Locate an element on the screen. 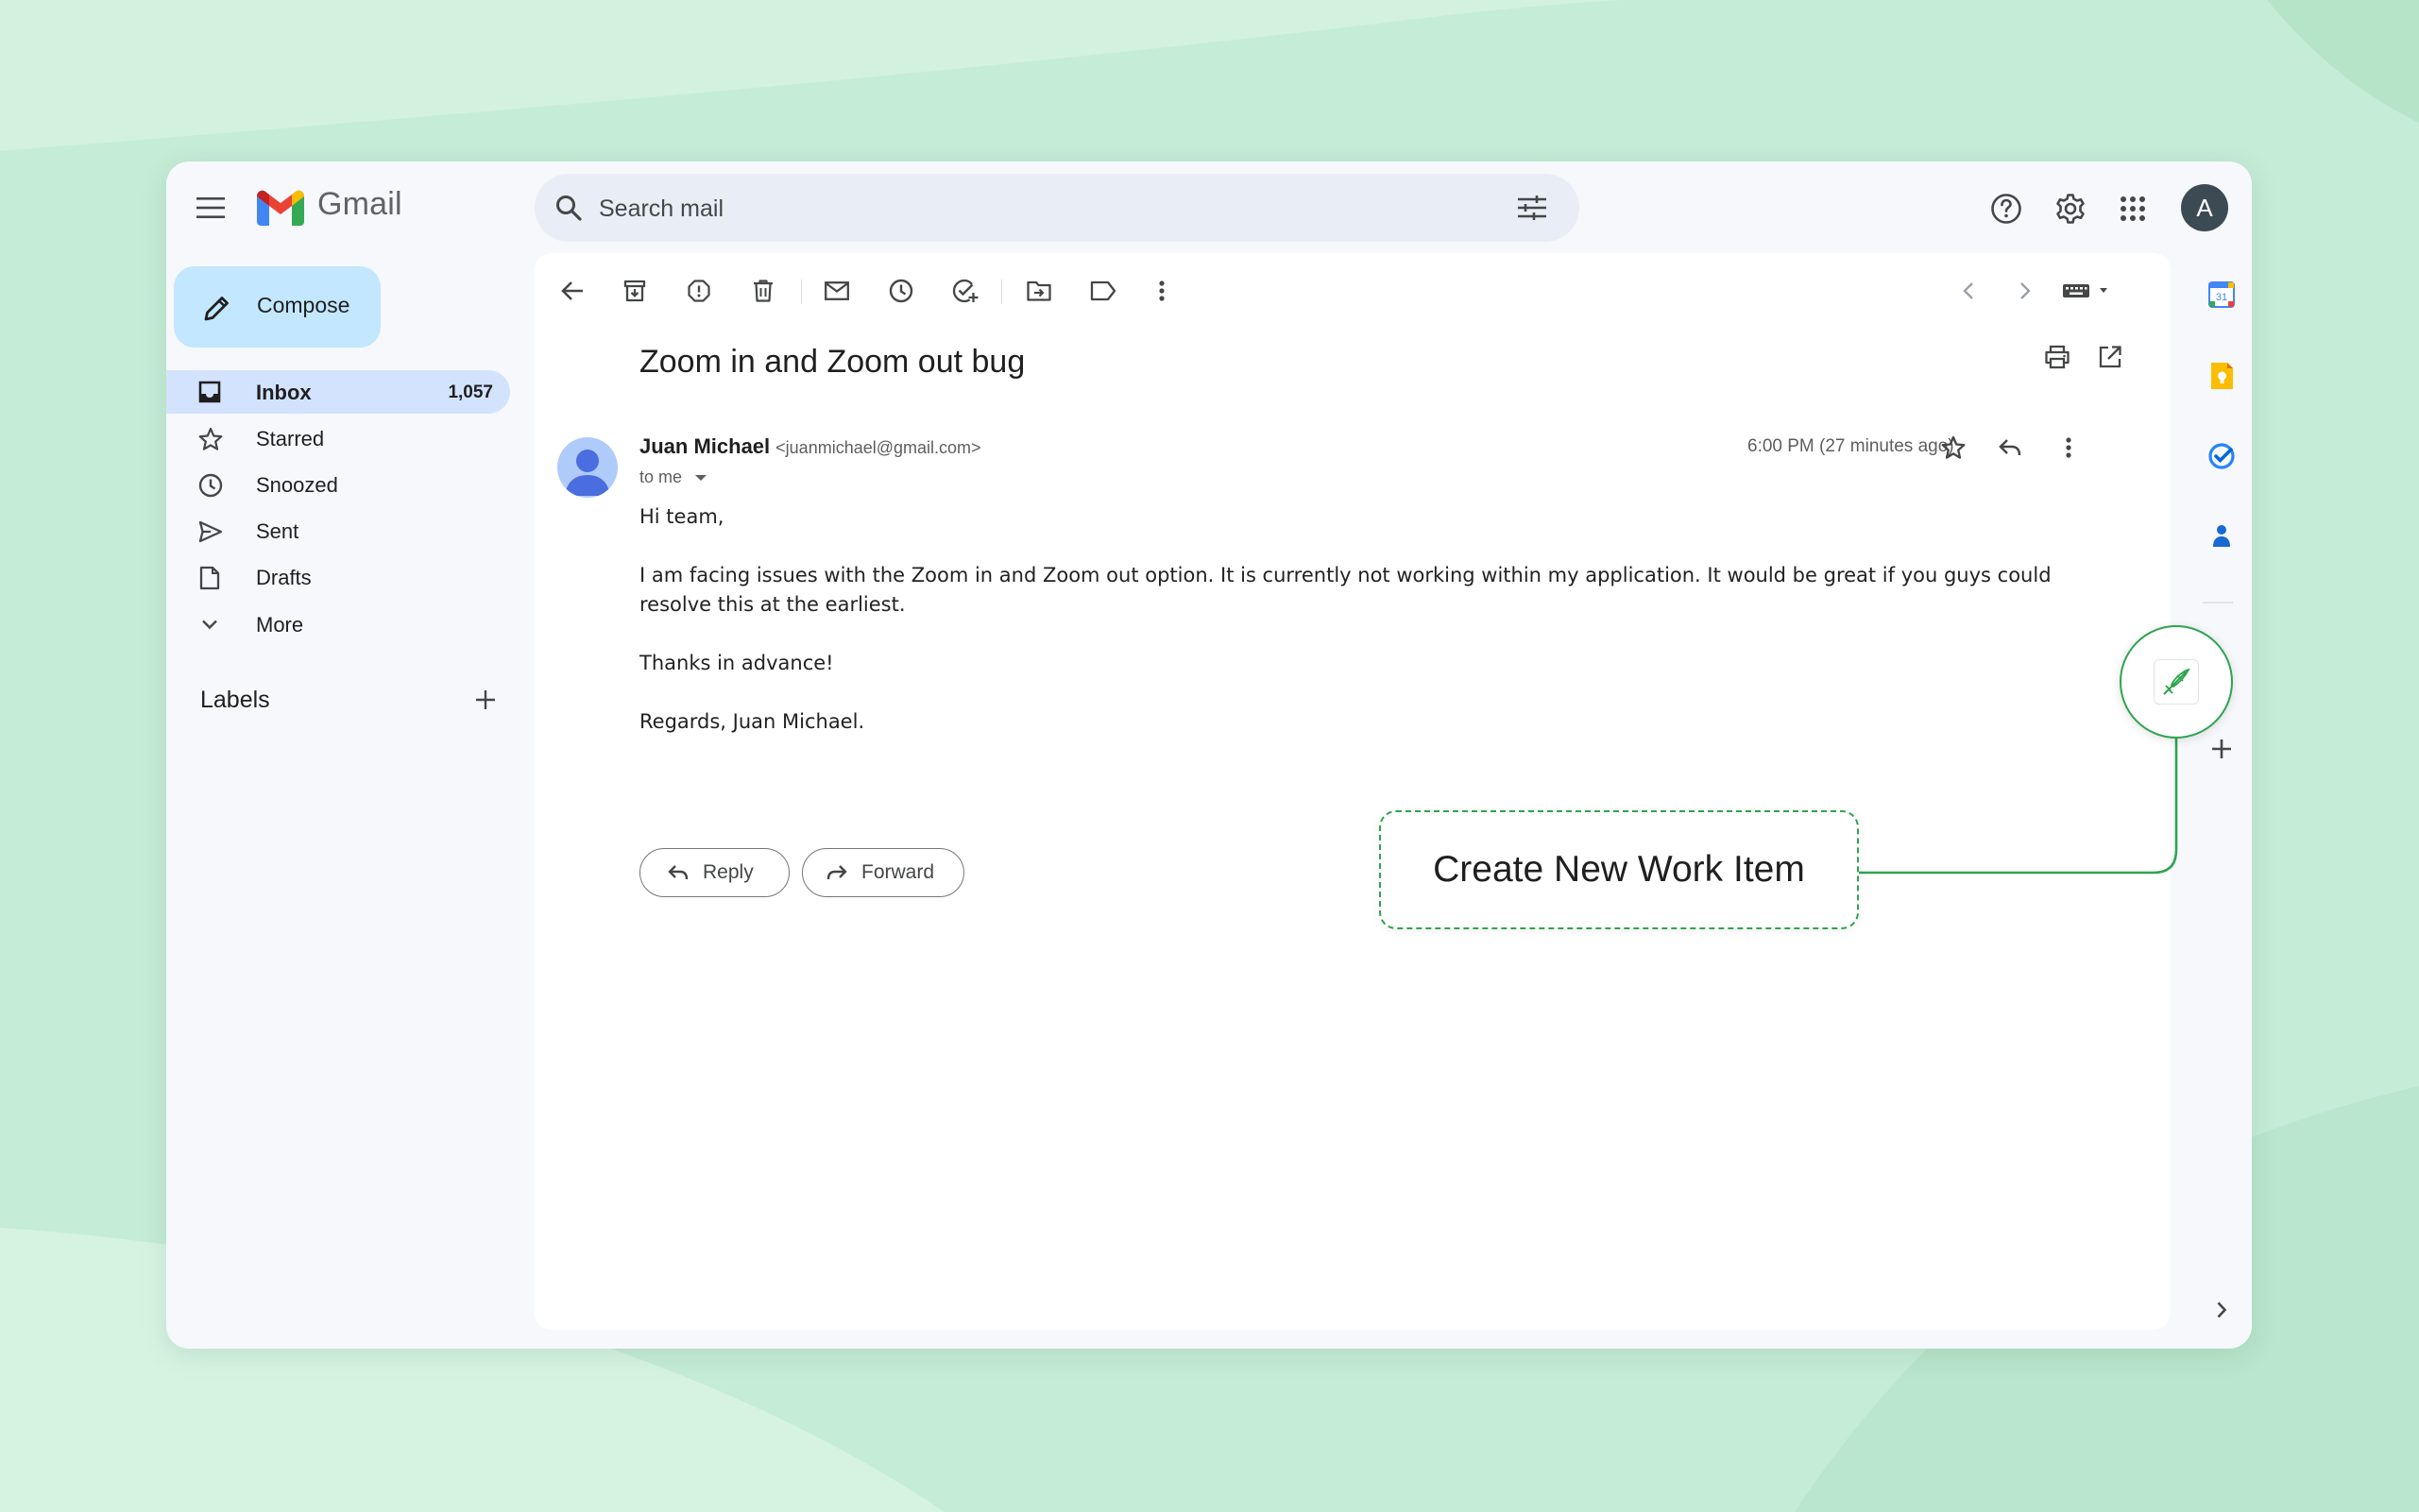  feather-pen-icon is located at coordinates (2176, 682).